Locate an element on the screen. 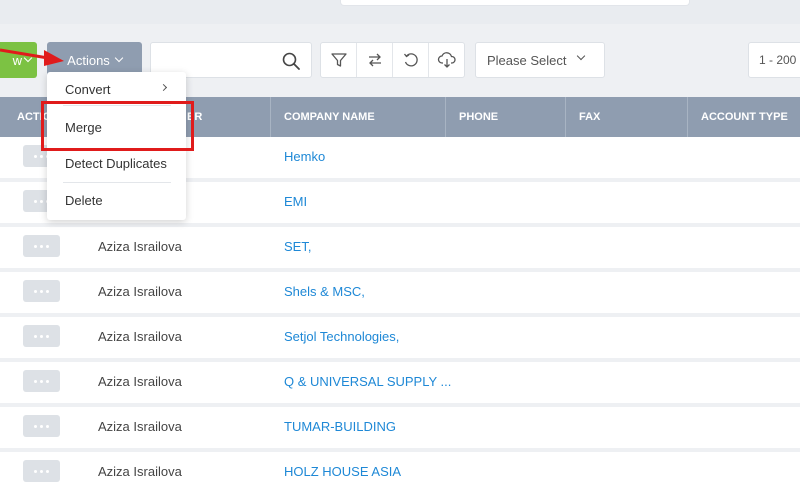 This screenshot has width=800, height=492. swap-button is located at coordinates (375, 60).